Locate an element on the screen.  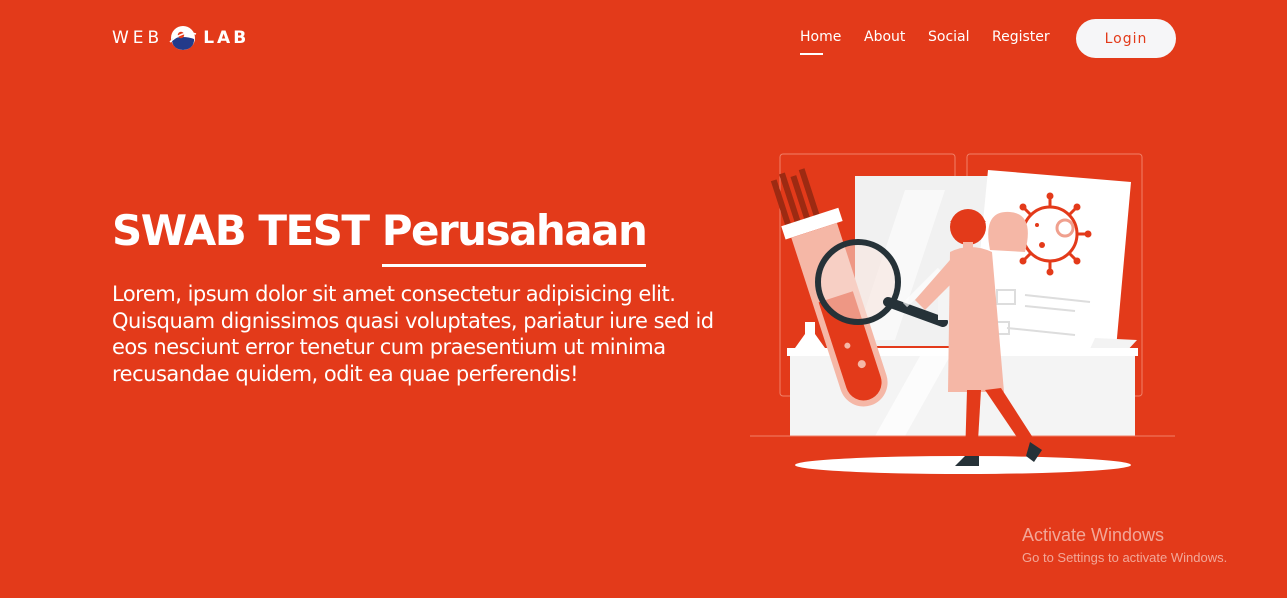
login-button: Login is located at coordinates (1126, 38).